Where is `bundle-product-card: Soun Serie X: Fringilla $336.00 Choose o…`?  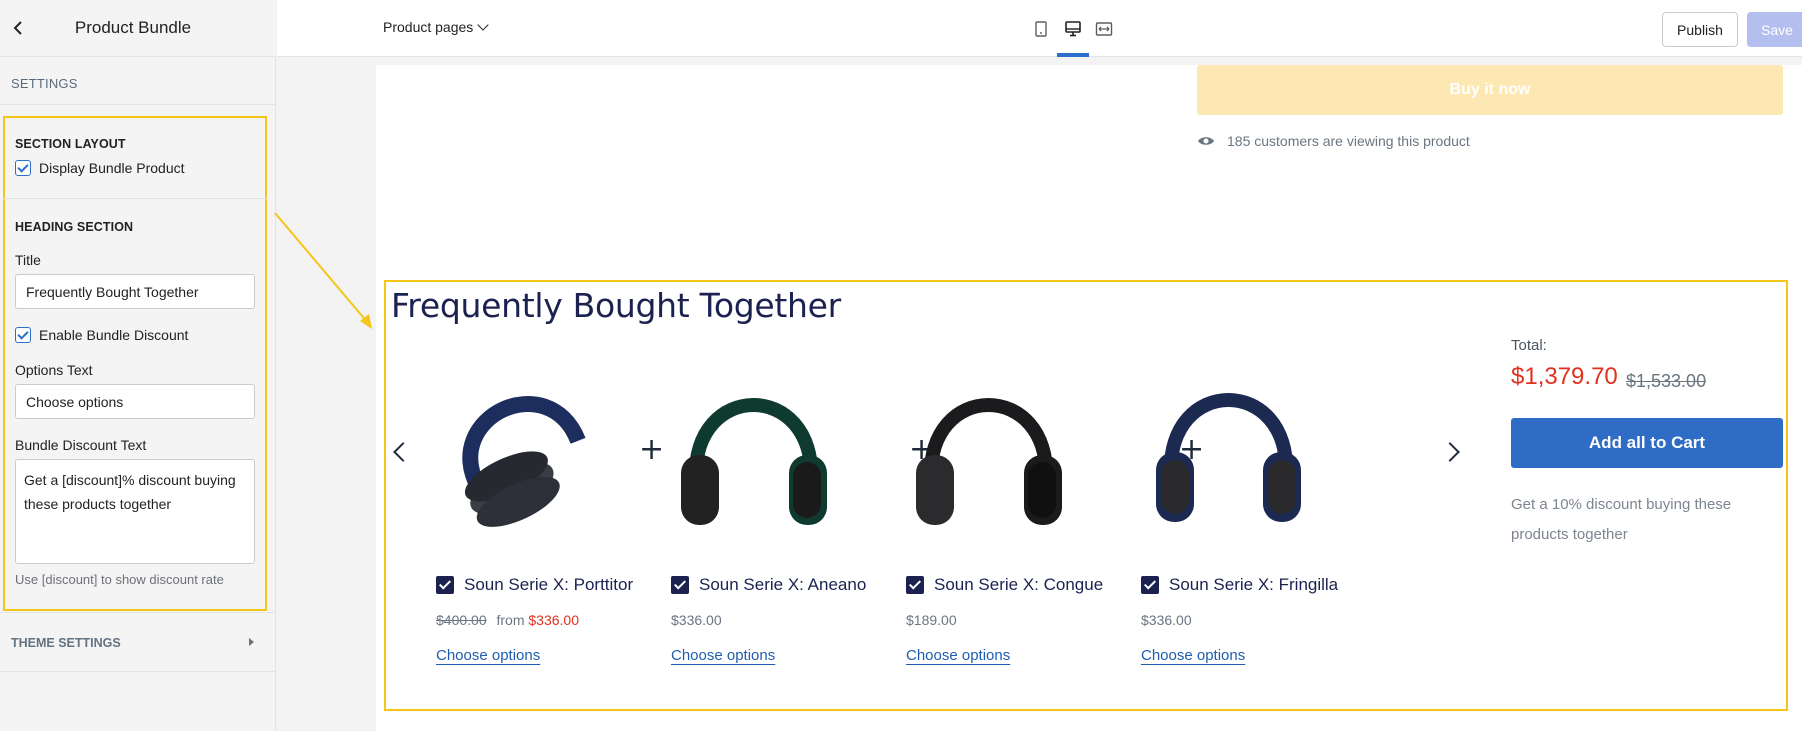
bundle-product-card: Soun Serie X: Fringilla $336.00 Choose o… is located at coordinates (1228, 512).